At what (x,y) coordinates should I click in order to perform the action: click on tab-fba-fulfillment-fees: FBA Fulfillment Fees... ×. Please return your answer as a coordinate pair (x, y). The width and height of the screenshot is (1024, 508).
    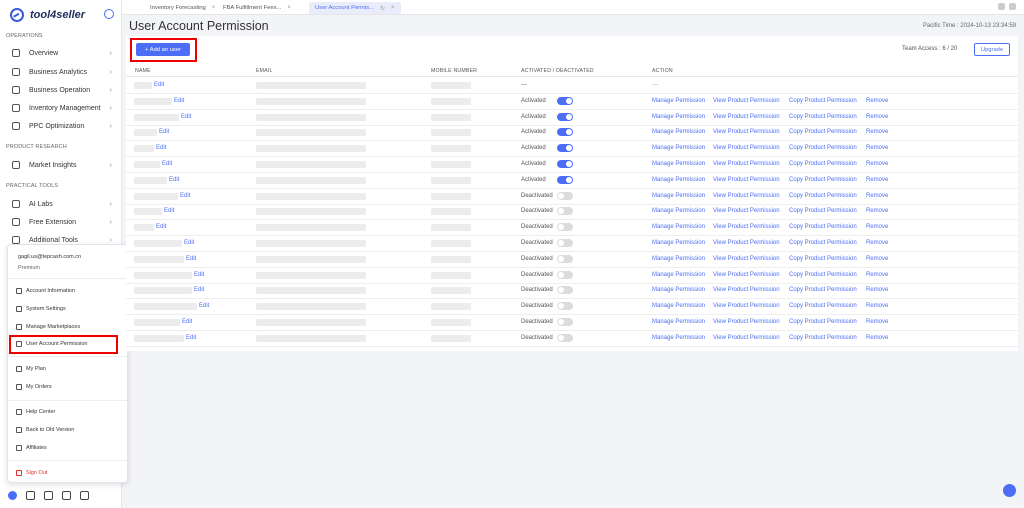
    Looking at the image, I should click on (257, 8).